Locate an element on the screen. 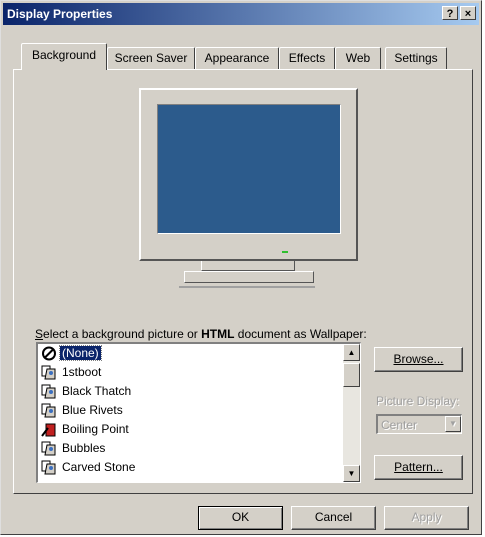  picture-display-select: Center ▼ is located at coordinates (419, 424).